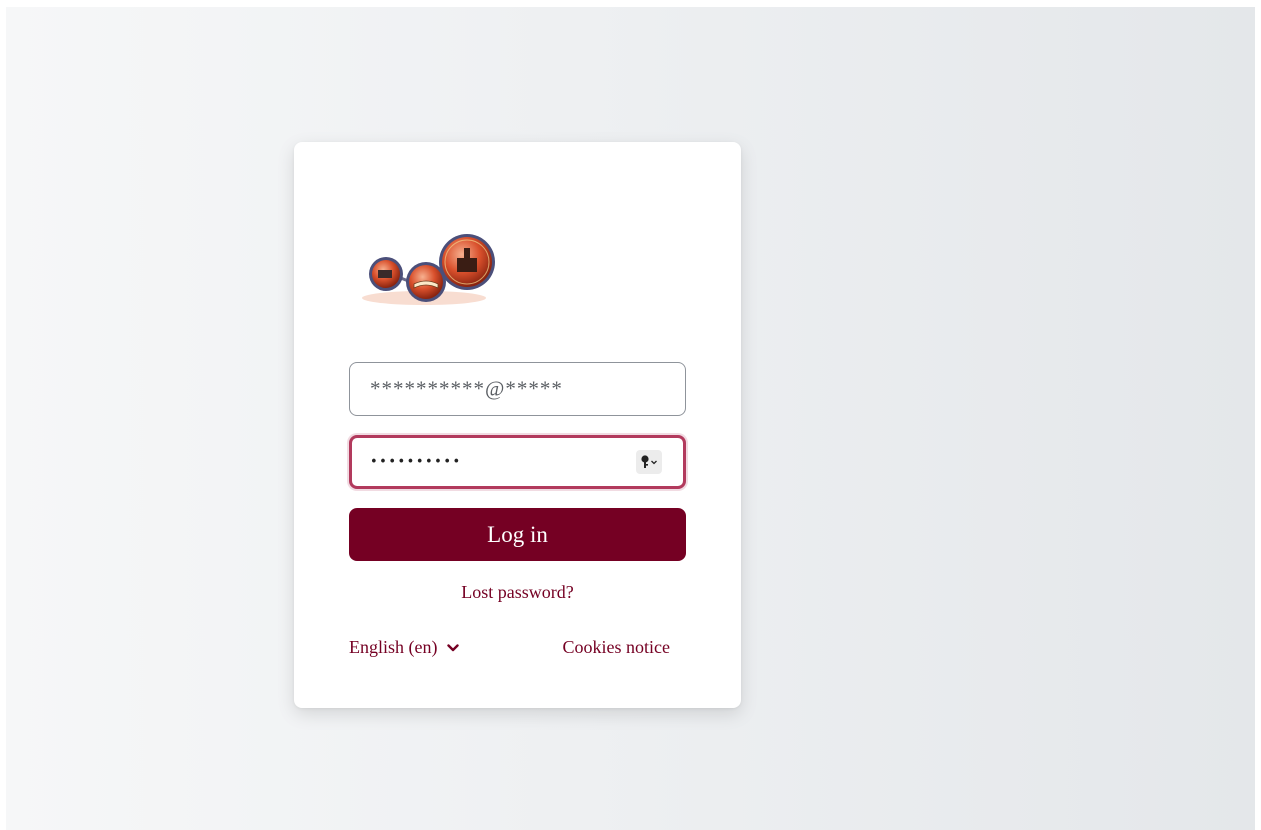  I want to click on key-icon, so click(649, 462).